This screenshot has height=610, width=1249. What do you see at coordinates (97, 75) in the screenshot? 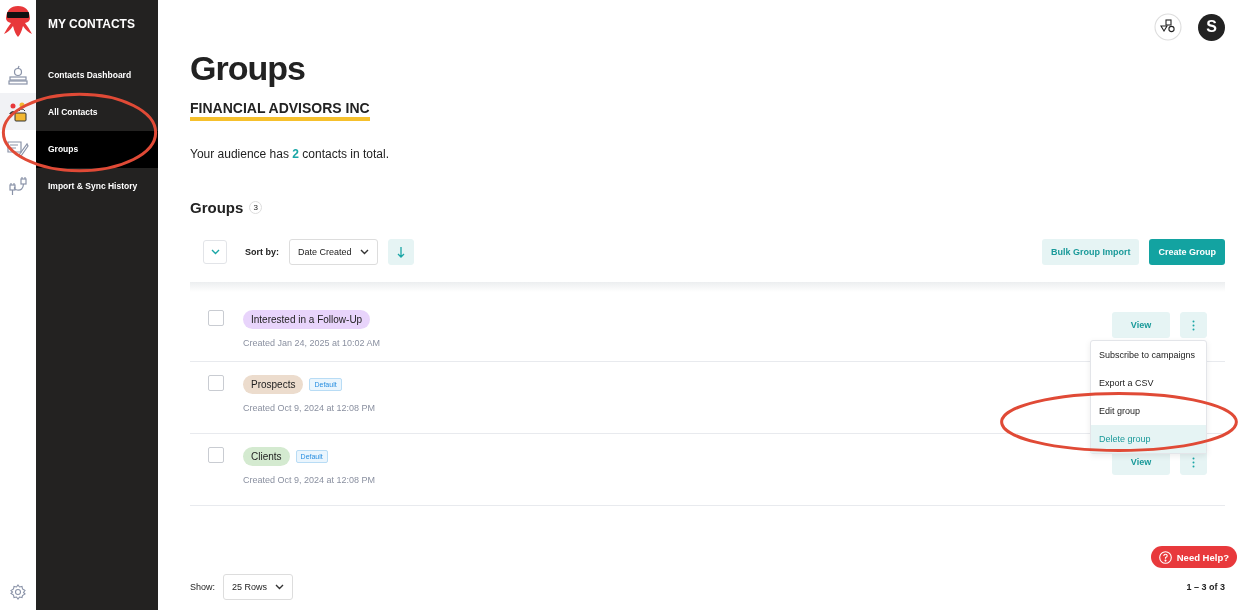
I see `sidebar-item: Contacts Dashboard` at bounding box center [97, 75].